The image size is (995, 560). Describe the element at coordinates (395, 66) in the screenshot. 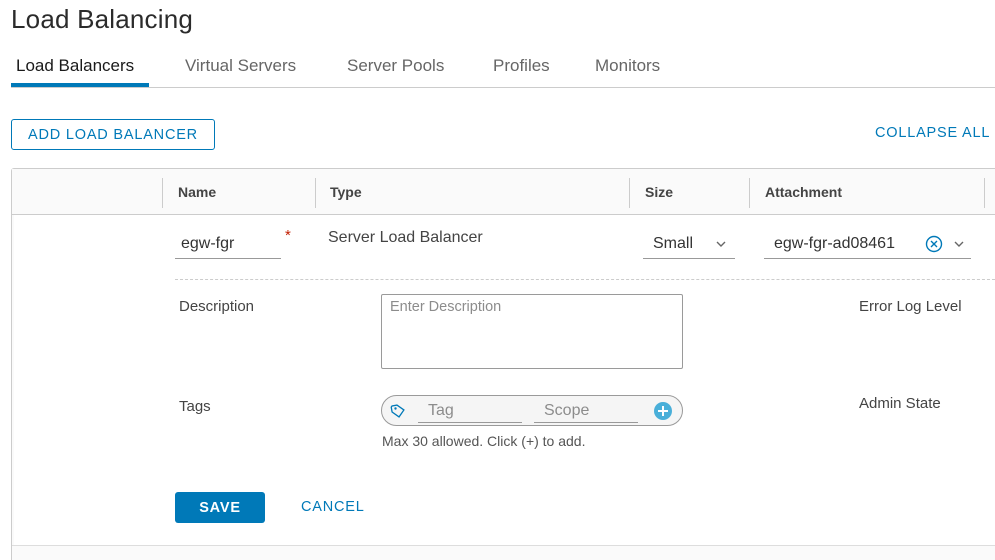

I see `tab-server-pools: Server Pools` at that location.